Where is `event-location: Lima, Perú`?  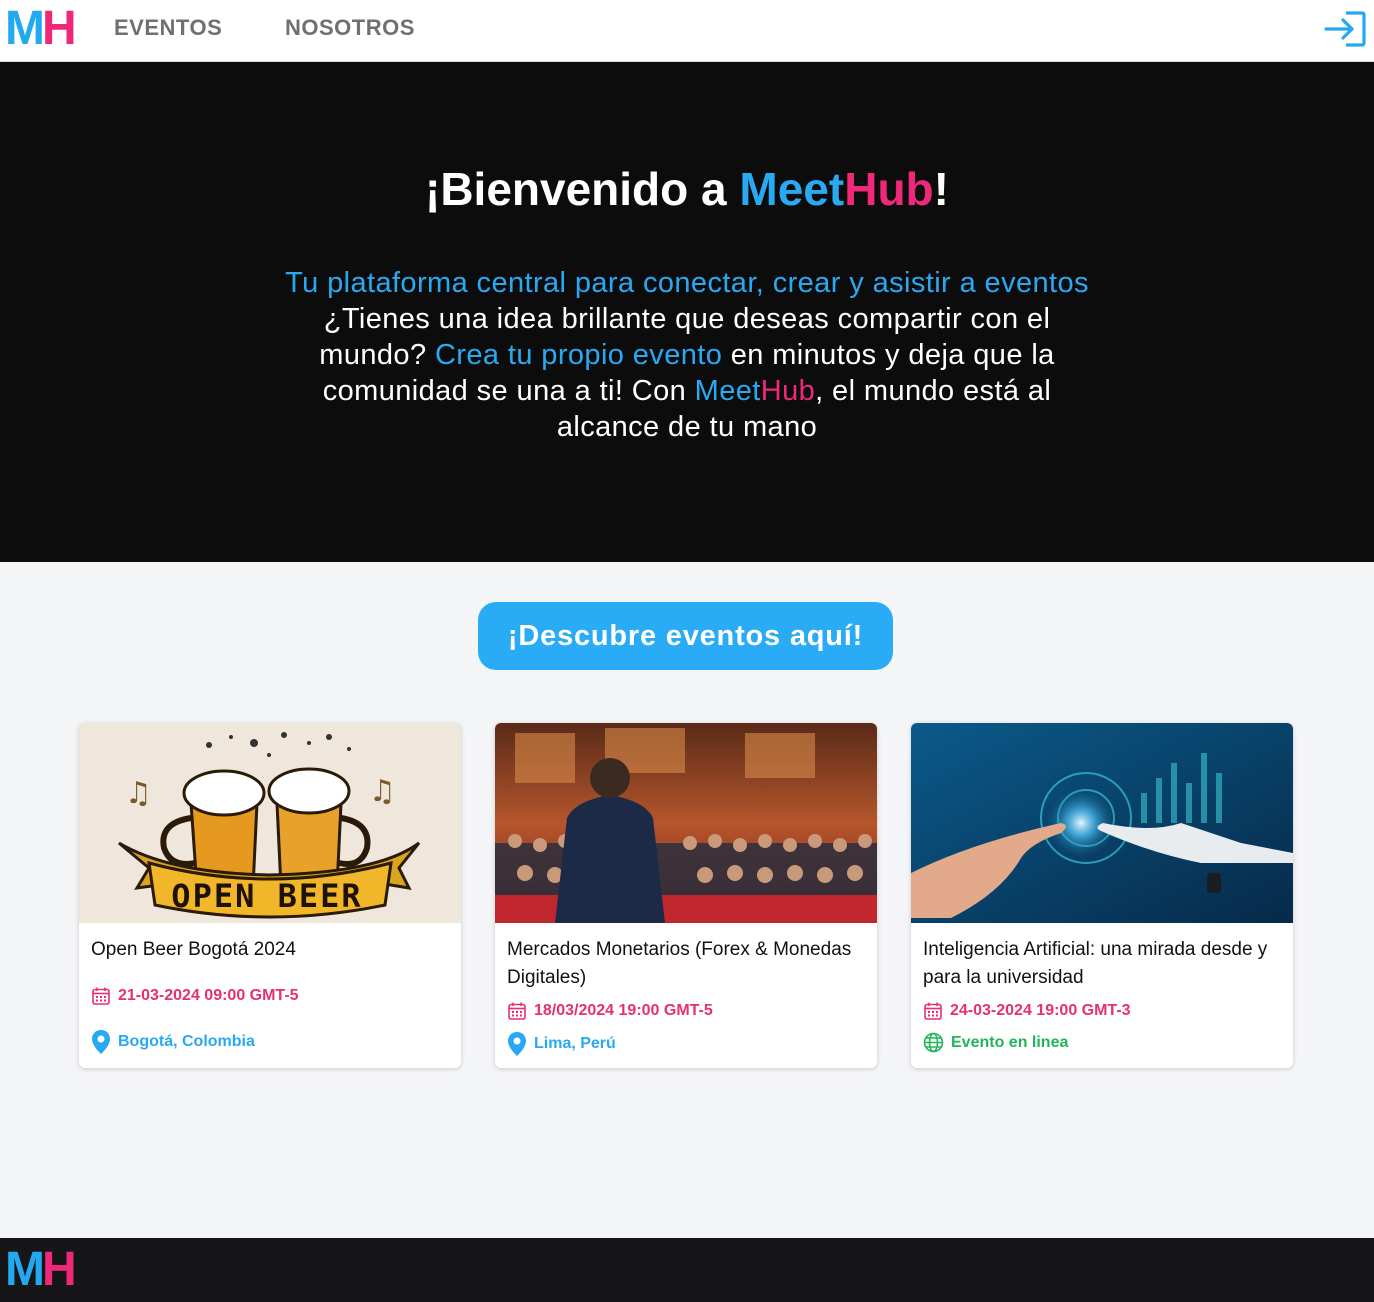
event-location: Lima, Perú is located at coordinates (561, 1044).